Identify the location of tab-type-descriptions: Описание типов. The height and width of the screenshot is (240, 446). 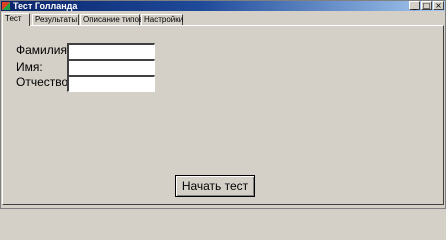
(111, 19).